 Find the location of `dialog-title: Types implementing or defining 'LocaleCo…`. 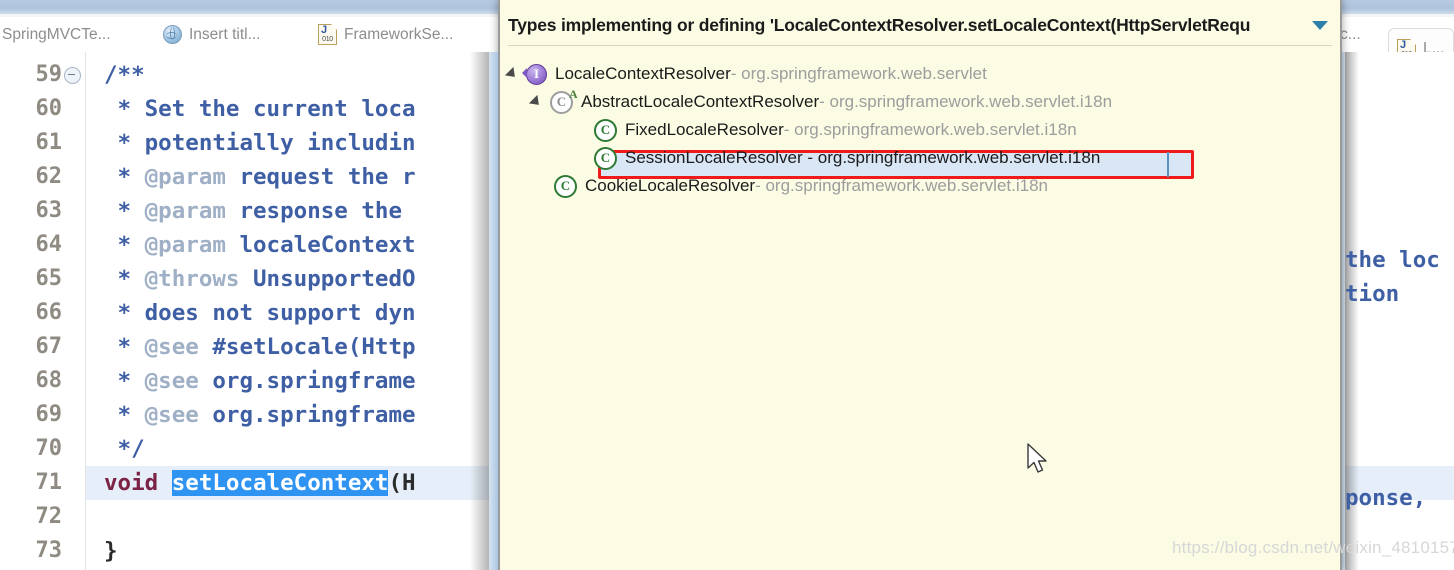

dialog-title: Types implementing or defining 'LocaleCo… is located at coordinates (879, 24).